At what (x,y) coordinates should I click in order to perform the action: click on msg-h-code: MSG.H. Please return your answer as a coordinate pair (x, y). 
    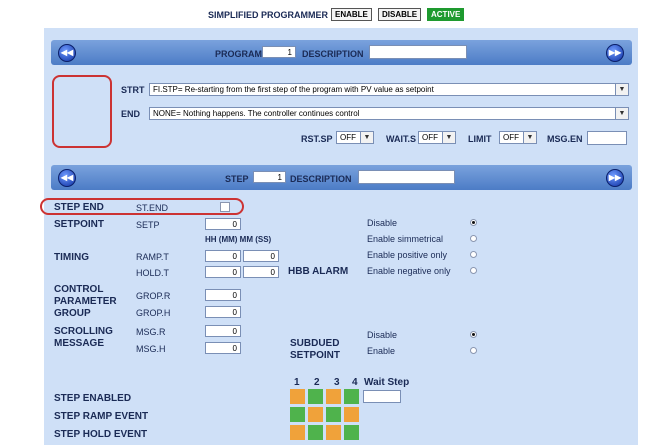
    Looking at the image, I should click on (151, 349).